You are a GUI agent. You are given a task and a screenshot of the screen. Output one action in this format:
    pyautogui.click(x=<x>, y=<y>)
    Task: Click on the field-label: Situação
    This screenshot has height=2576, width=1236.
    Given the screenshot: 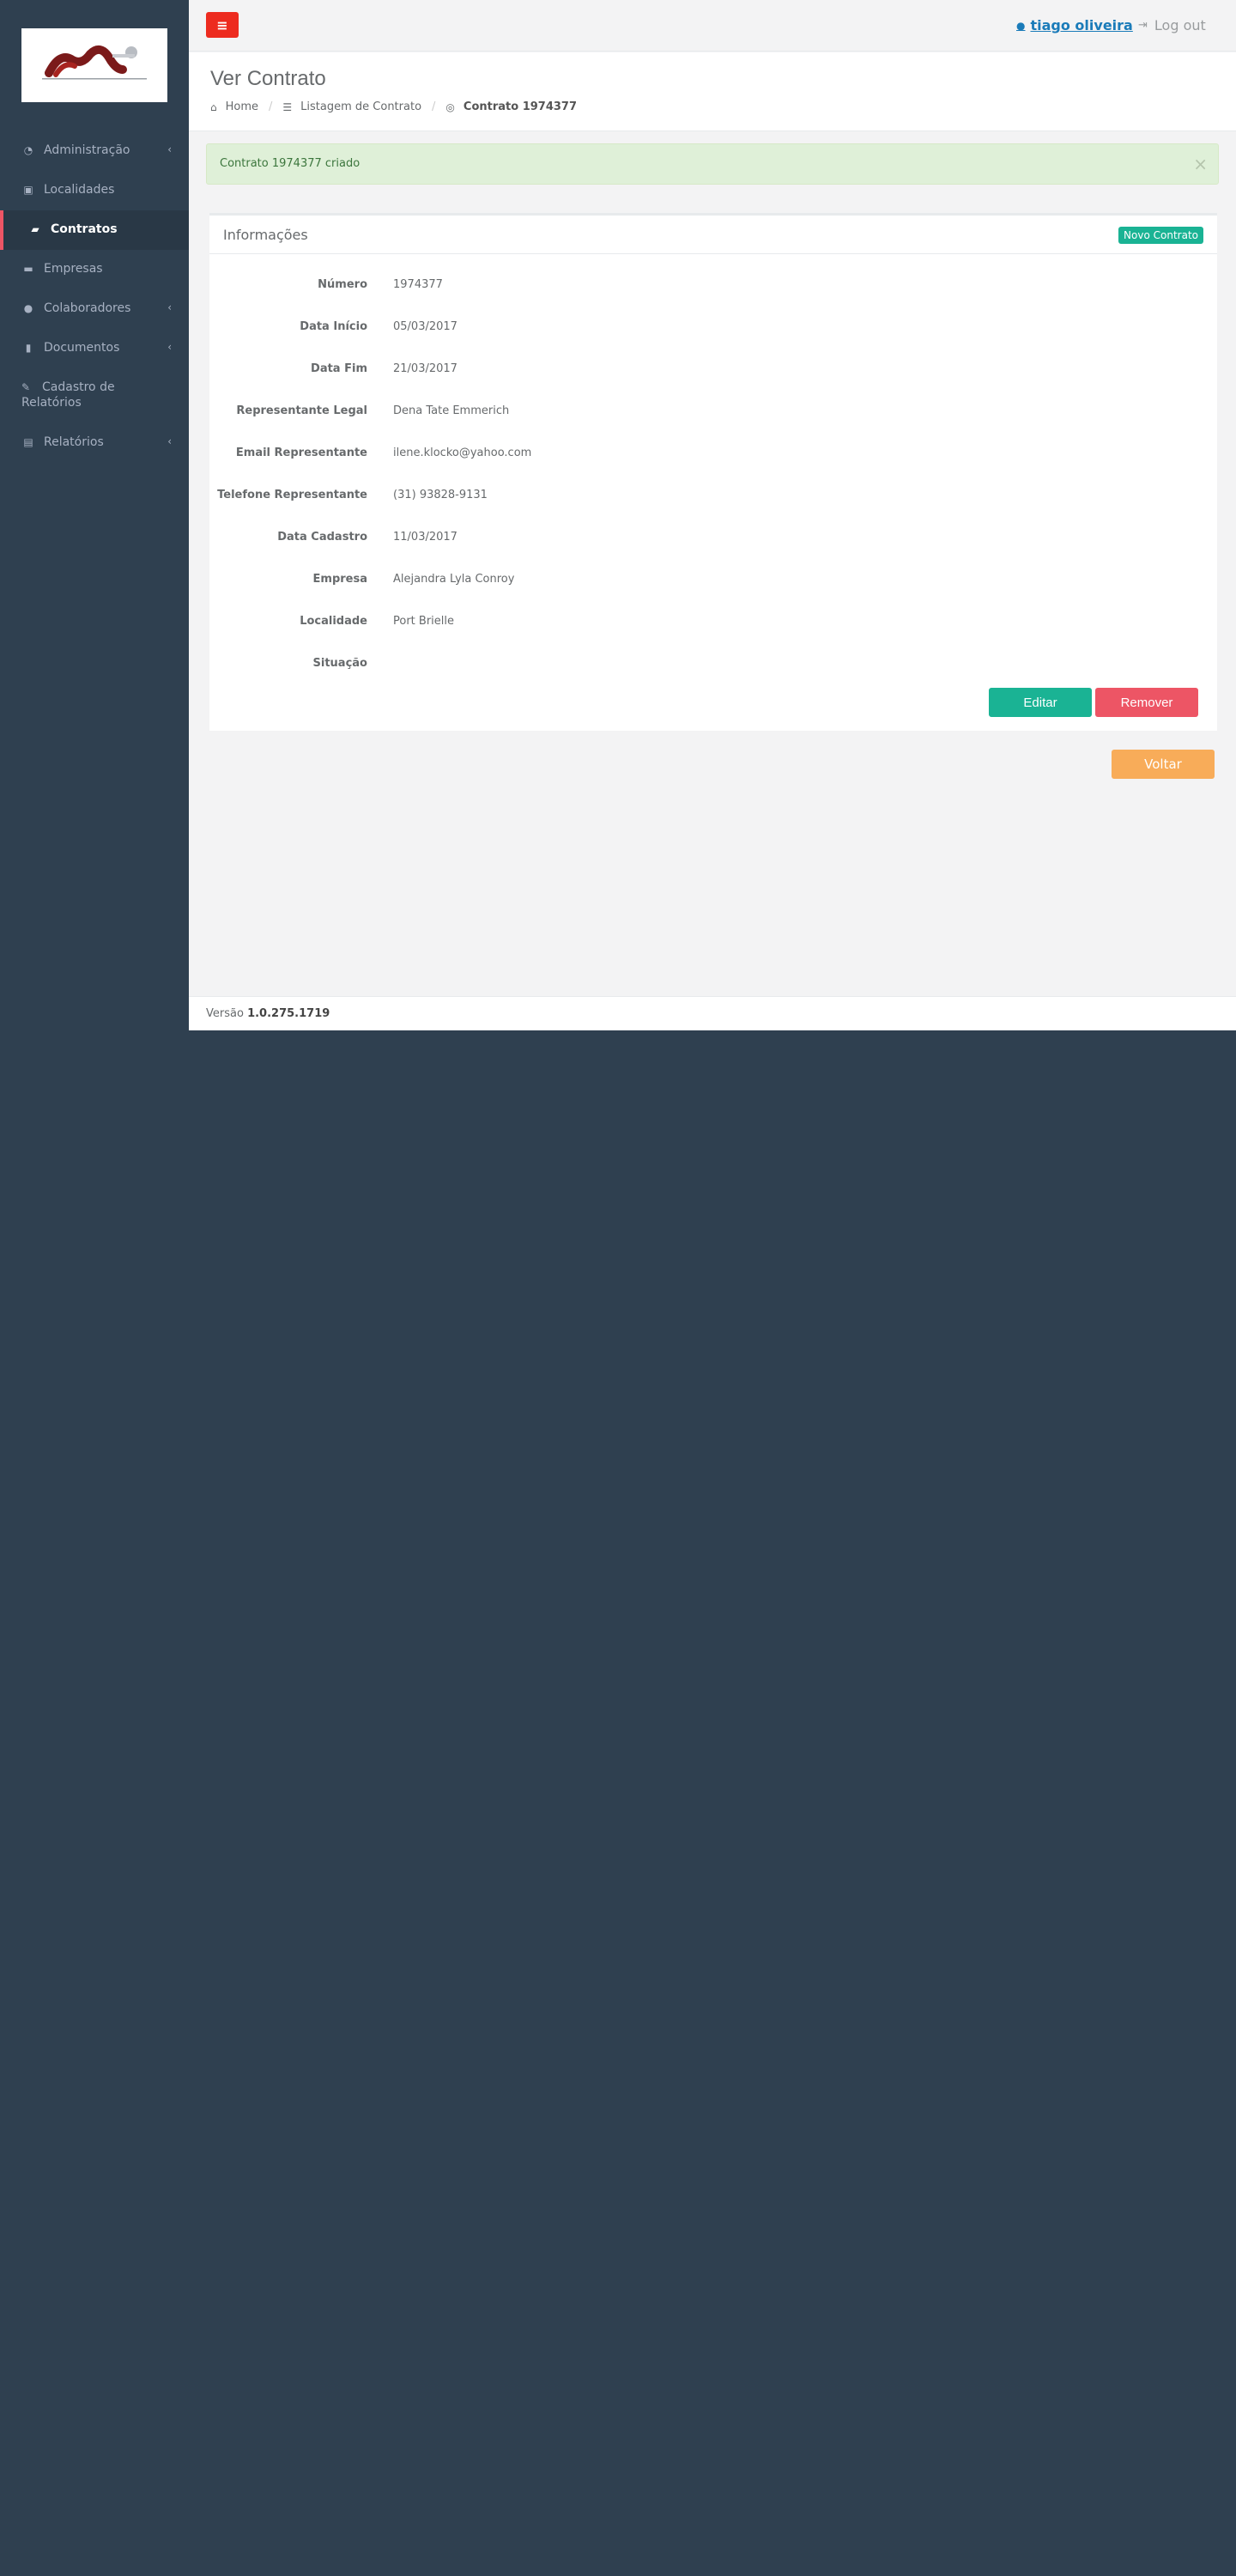 What is the action you would take?
    pyautogui.click(x=339, y=663)
    